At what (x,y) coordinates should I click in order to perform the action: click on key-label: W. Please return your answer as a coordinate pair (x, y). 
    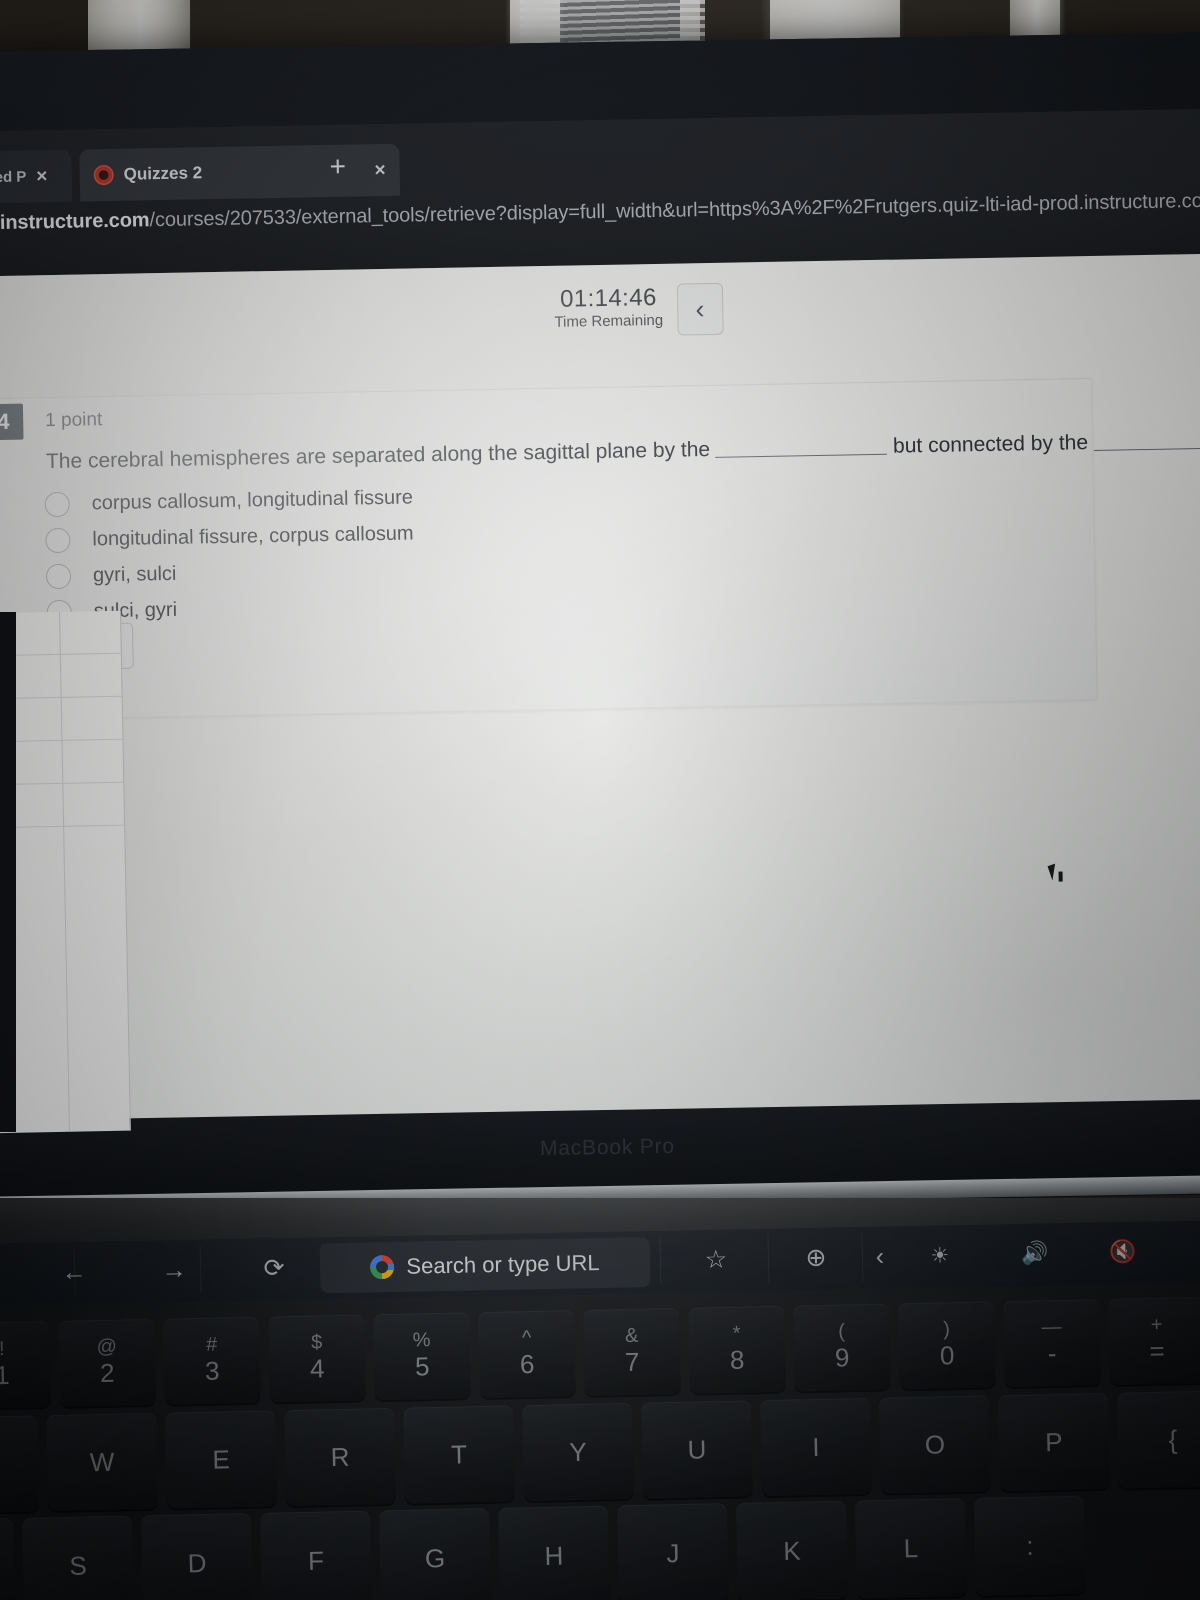
    Looking at the image, I should click on (102, 1462).